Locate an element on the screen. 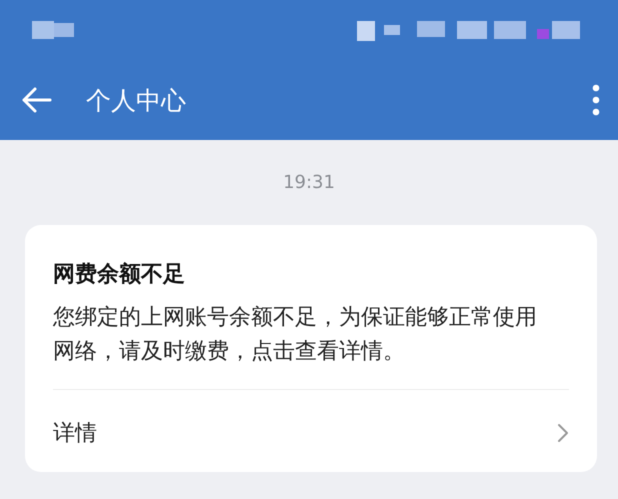 This screenshot has height=499, width=618. notice-message: 您绑定的上网账号余额不足，为保证能够正常使用网络，请及时缴费，点击查看详情。 is located at coordinates (295, 335).